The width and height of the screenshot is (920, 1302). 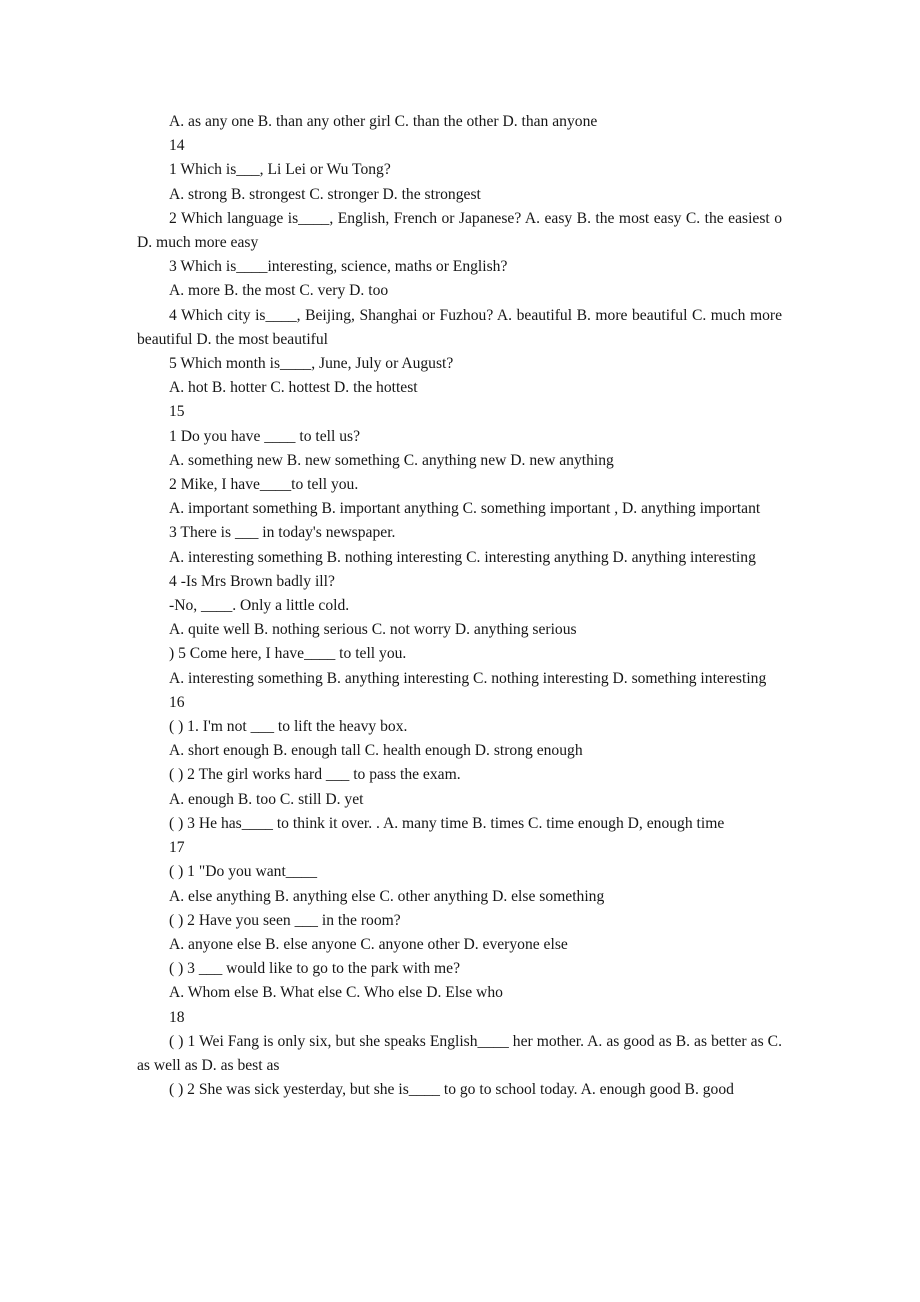 What do you see at coordinates (177, 702) in the screenshot?
I see `section-number: 16` at bounding box center [177, 702].